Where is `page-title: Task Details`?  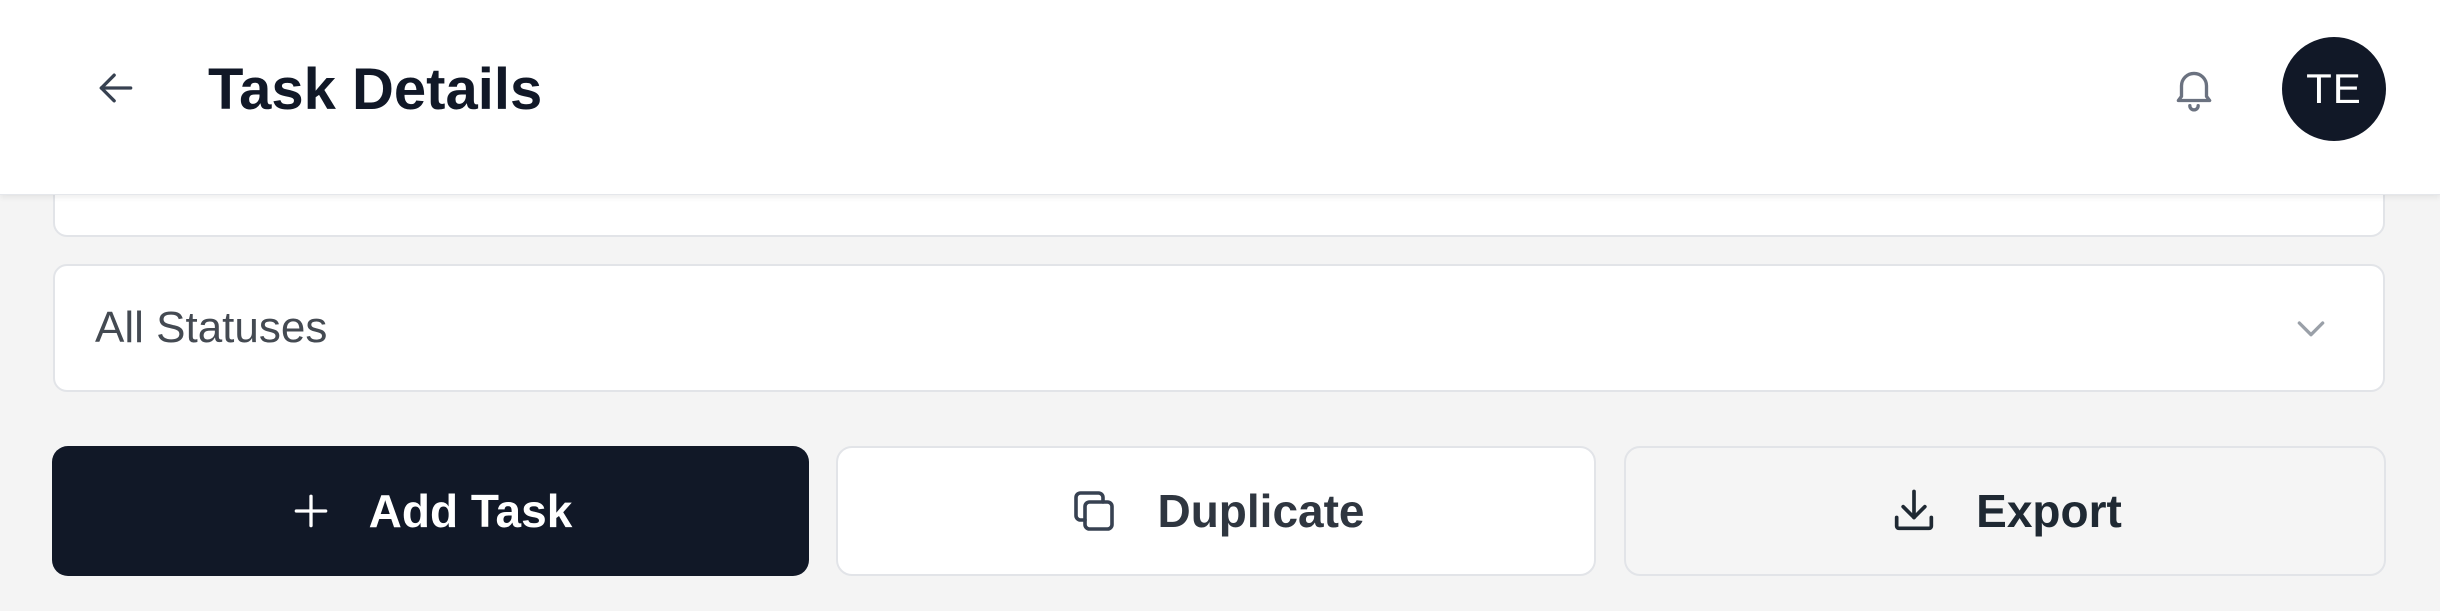
page-title: Task Details is located at coordinates (375, 89).